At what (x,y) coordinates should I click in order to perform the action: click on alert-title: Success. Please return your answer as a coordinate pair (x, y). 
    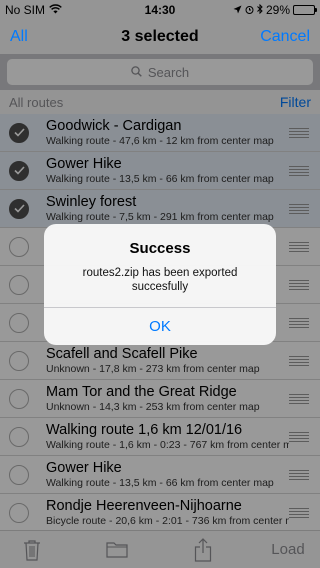
    Looking at the image, I should click on (160, 248).